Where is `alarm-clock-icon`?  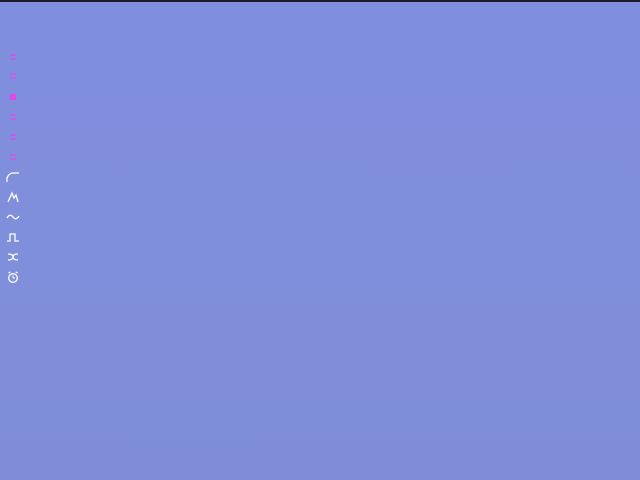 alarm-clock-icon is located at coordinates (13, 277).